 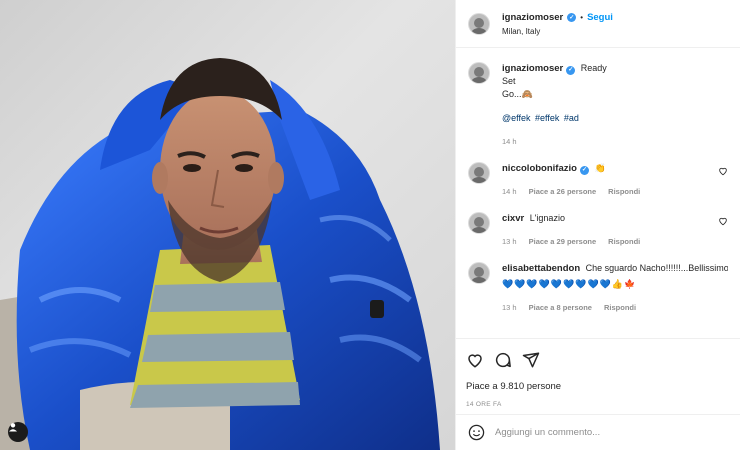 What do you see at coordinates (569, 284) in the screenshot?
I see `comment-emoji: 💙💙💙💙💙💙💙💙💙👍🍁` at bounding box center [569, 284].